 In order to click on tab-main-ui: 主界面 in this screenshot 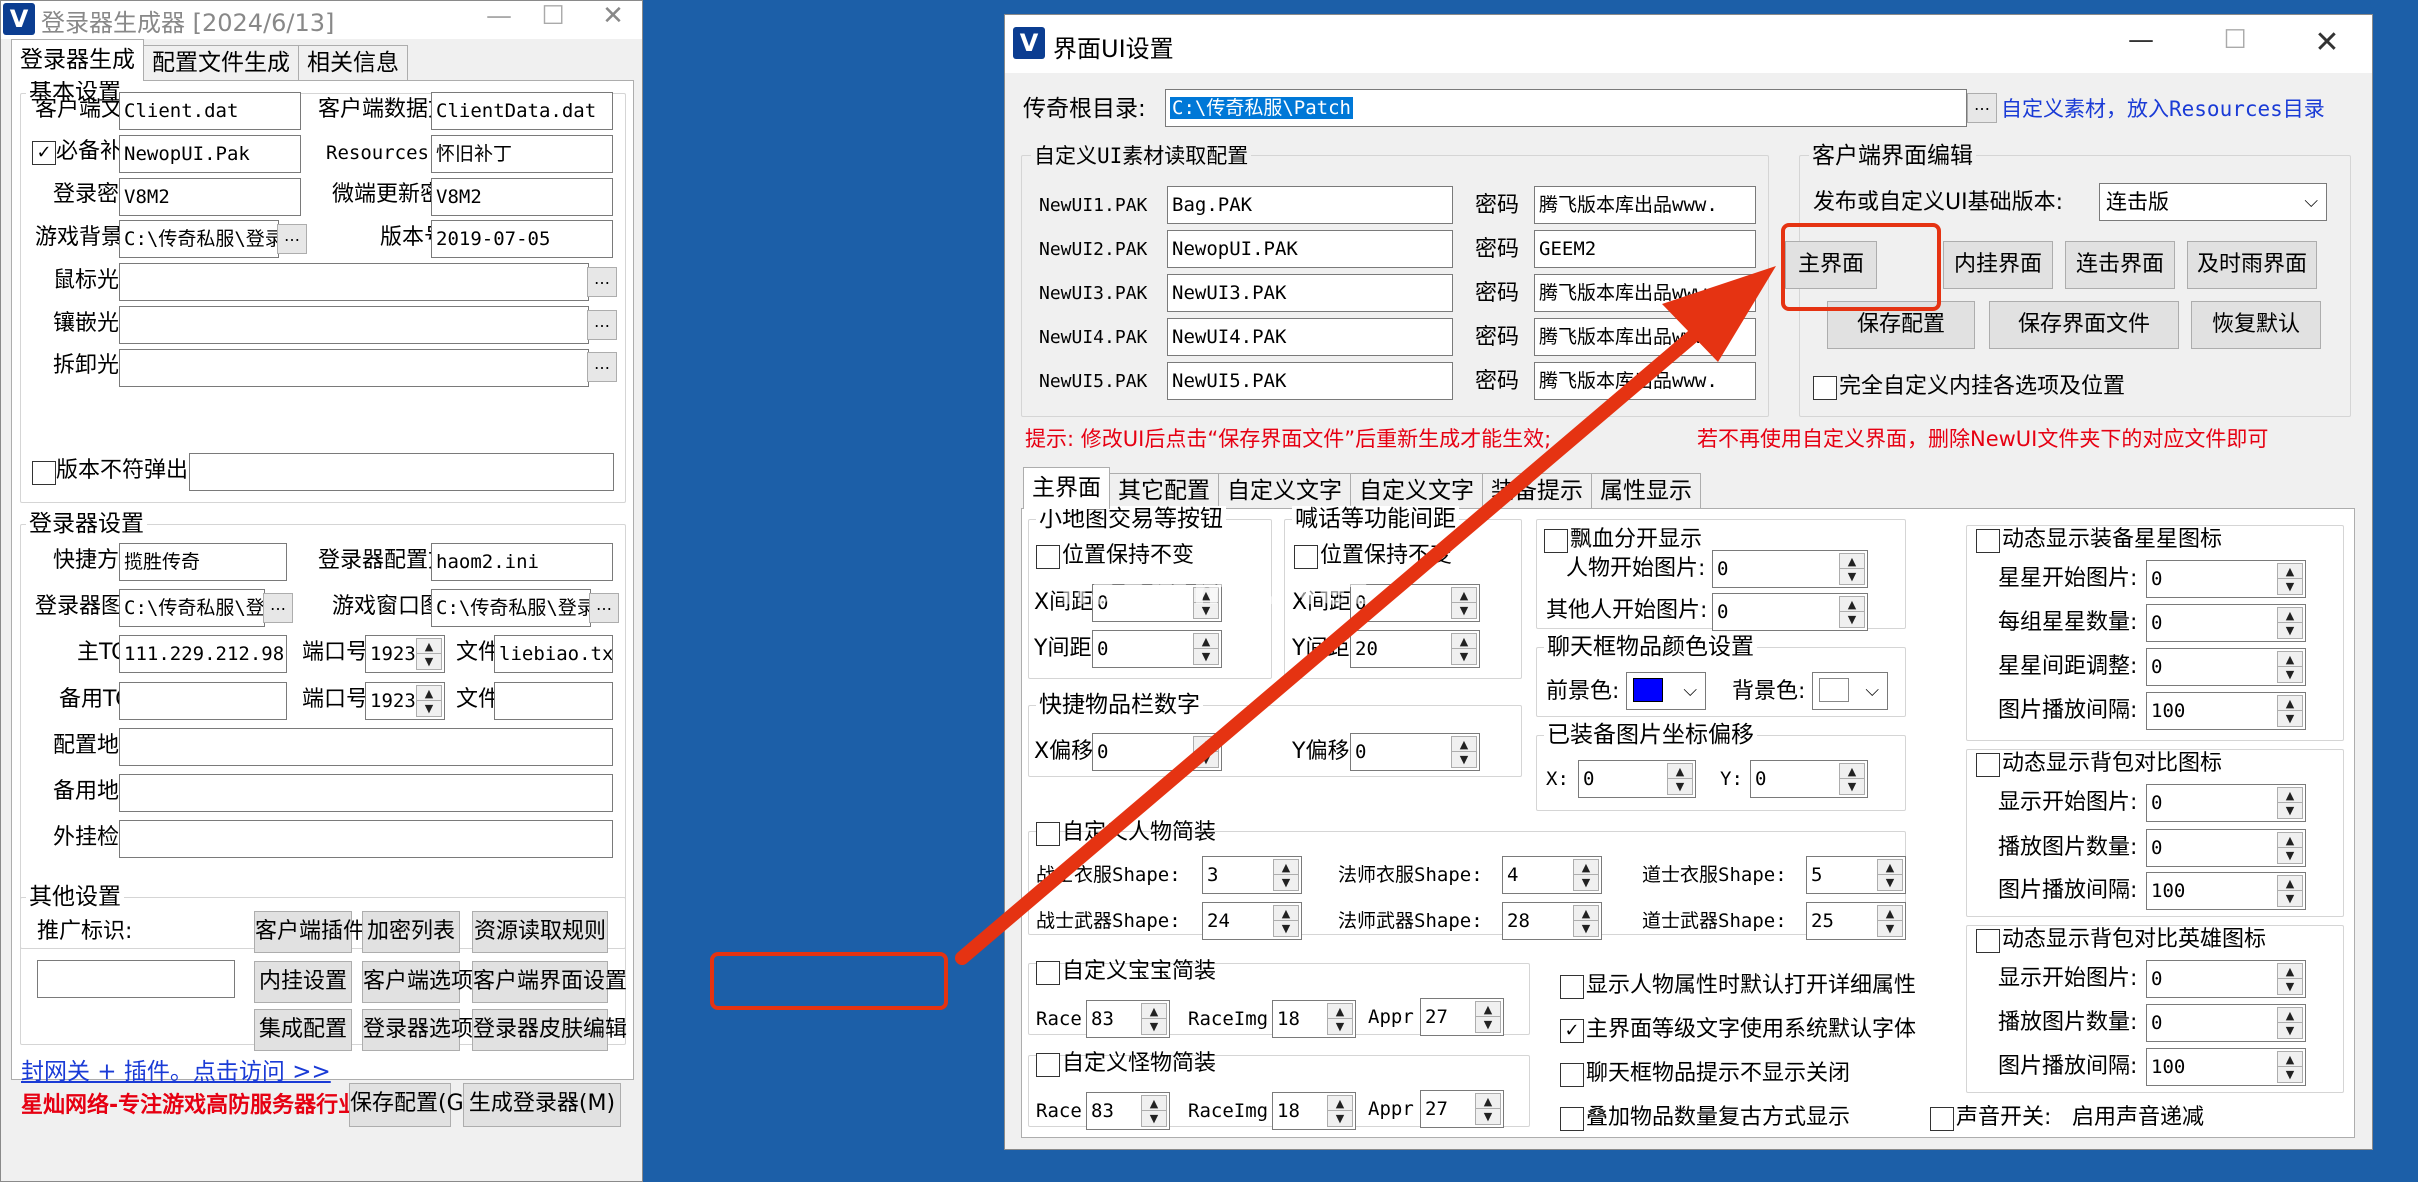, I will do `click(1066, 488)`.